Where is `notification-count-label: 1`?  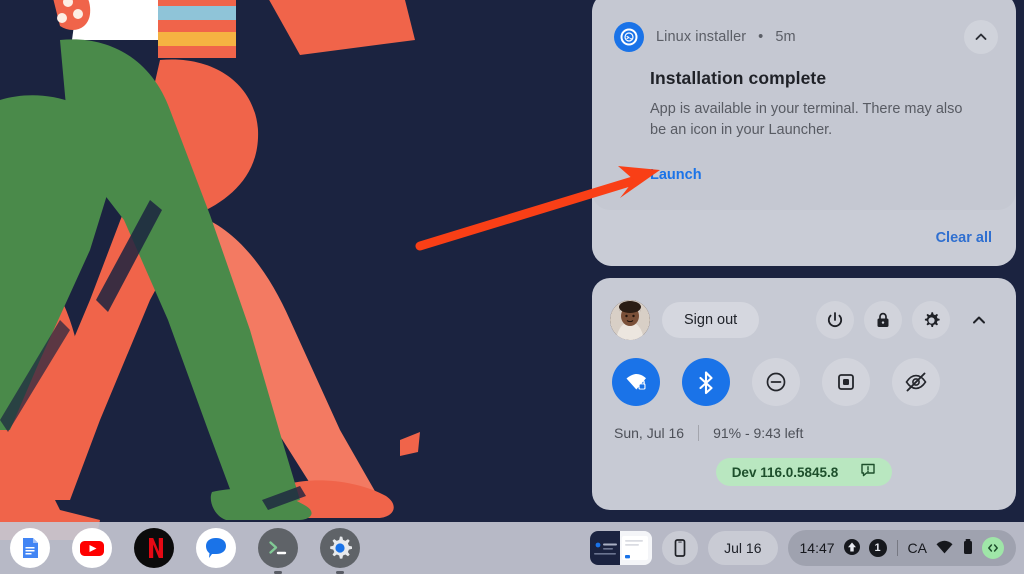
notification-count-label: 1 is located at coordinates (877, 548).